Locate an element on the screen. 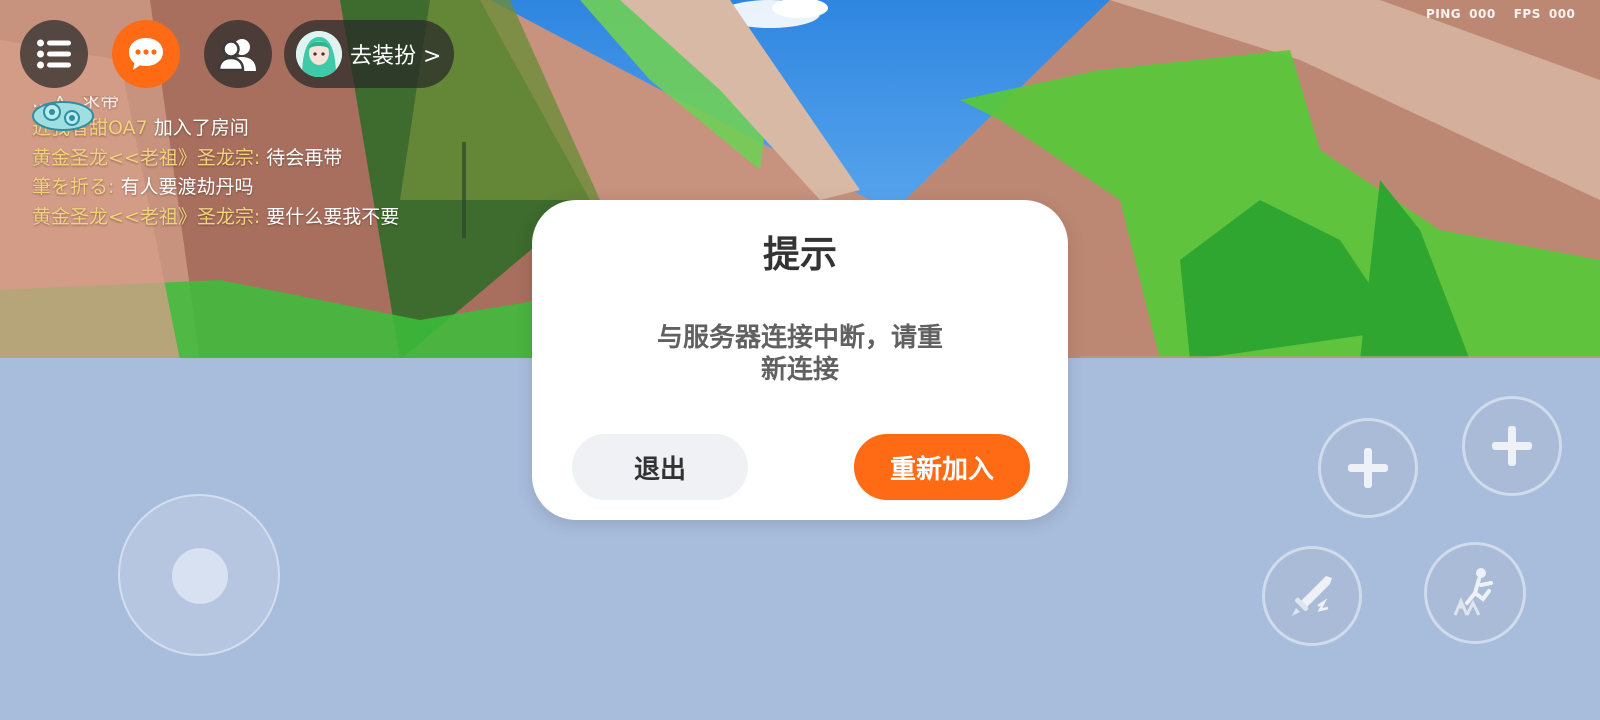  action-slot-1-button is located at coordinates (1368, 468).